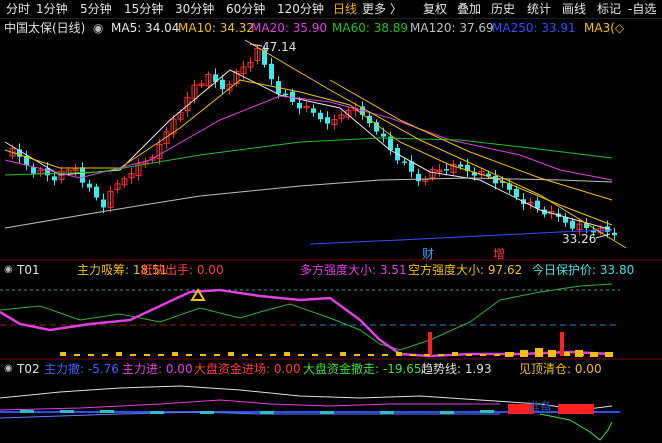 The width and height of the screenshot is (662, 443). I want to click on stock-title: 中国太保(日线), so click(45, 28).